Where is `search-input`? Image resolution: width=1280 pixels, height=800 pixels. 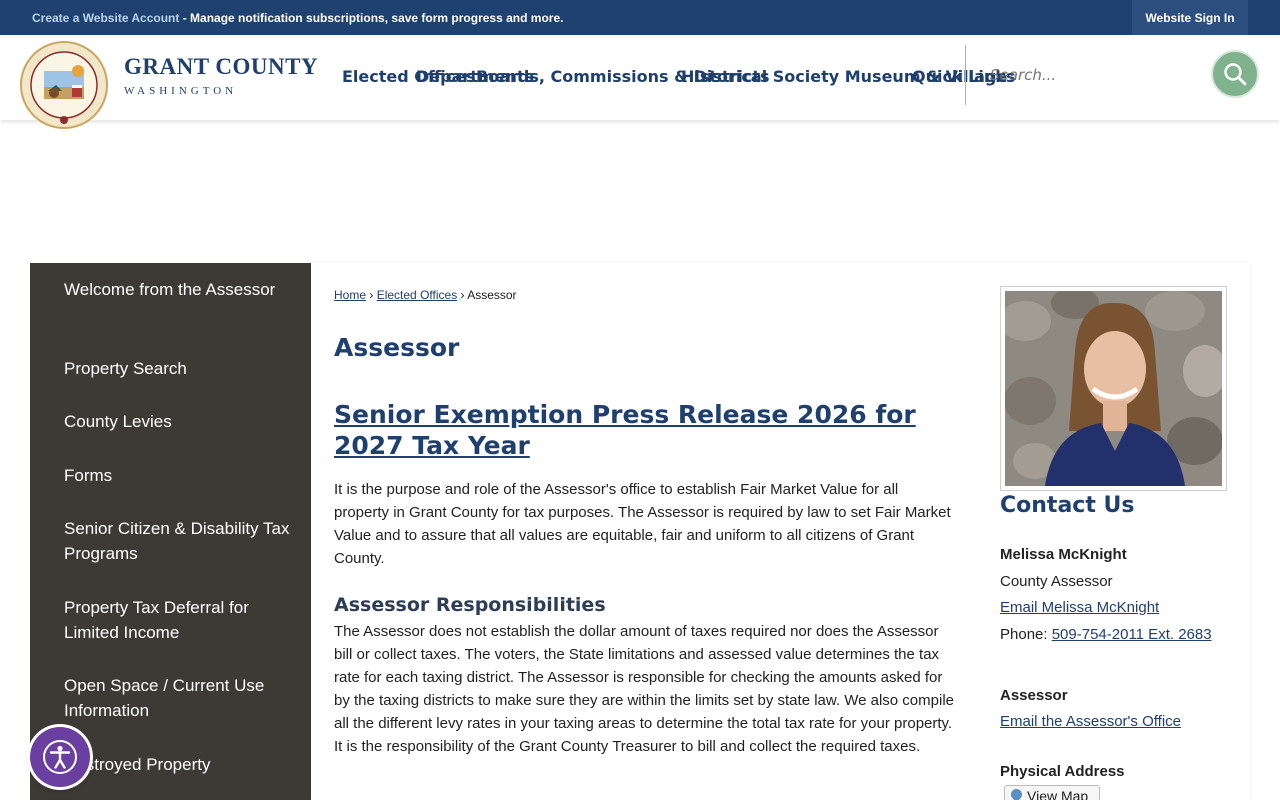
search-input is located at coordinates (1090, 75).